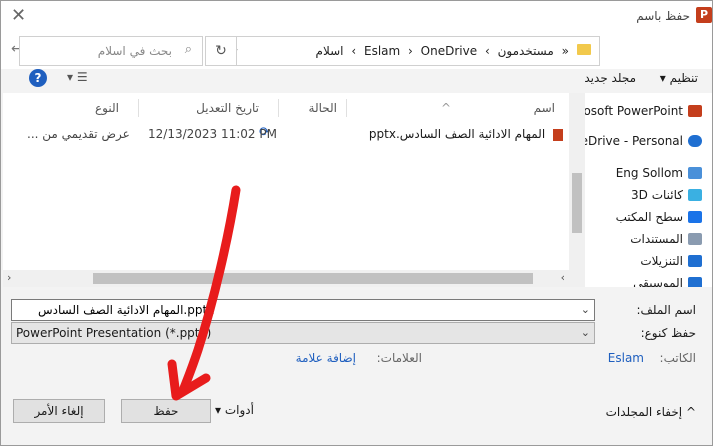  What do you see at coordinates (626, 358) in the screenshot?
I see `author-value: Eslam` at bounding box center [626, 358].